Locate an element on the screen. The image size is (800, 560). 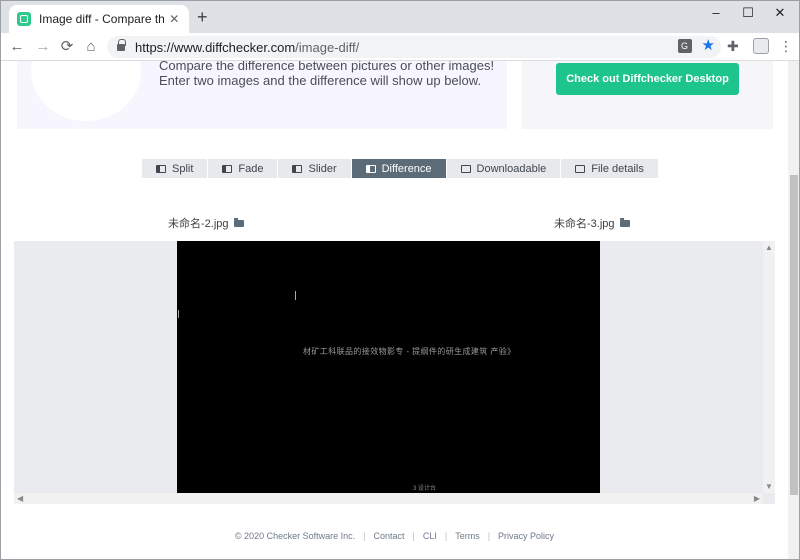
translate-icon: G is located at coordinates (684, 46).